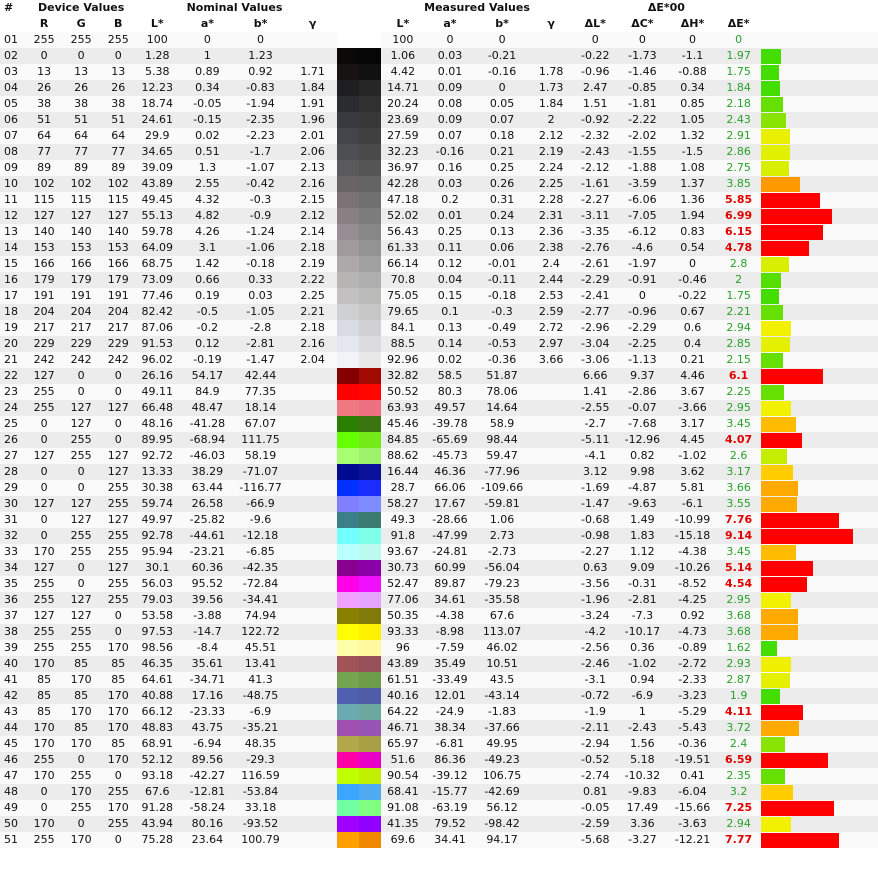  I want to click on cell-measured-b: 0, so click(502, 40).